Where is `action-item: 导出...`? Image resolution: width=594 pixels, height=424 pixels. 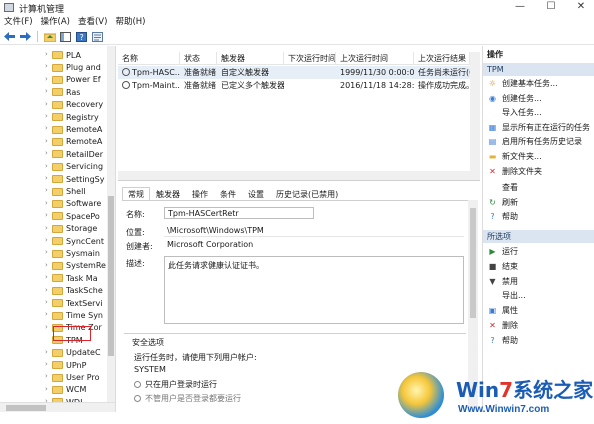 action-item: 导出... is located at coordinates (538, 295).